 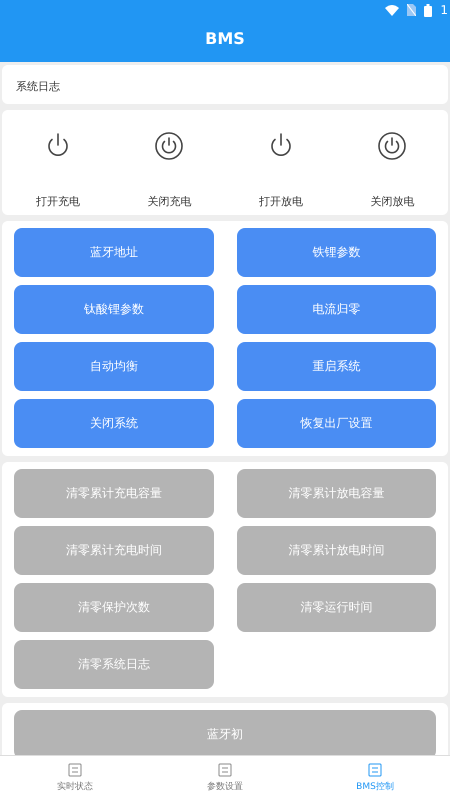 What do you see at coordinates (114, 252) in the screenshot?
I see `action-button: 蓝牙地址` at bounding box center [114, 252].